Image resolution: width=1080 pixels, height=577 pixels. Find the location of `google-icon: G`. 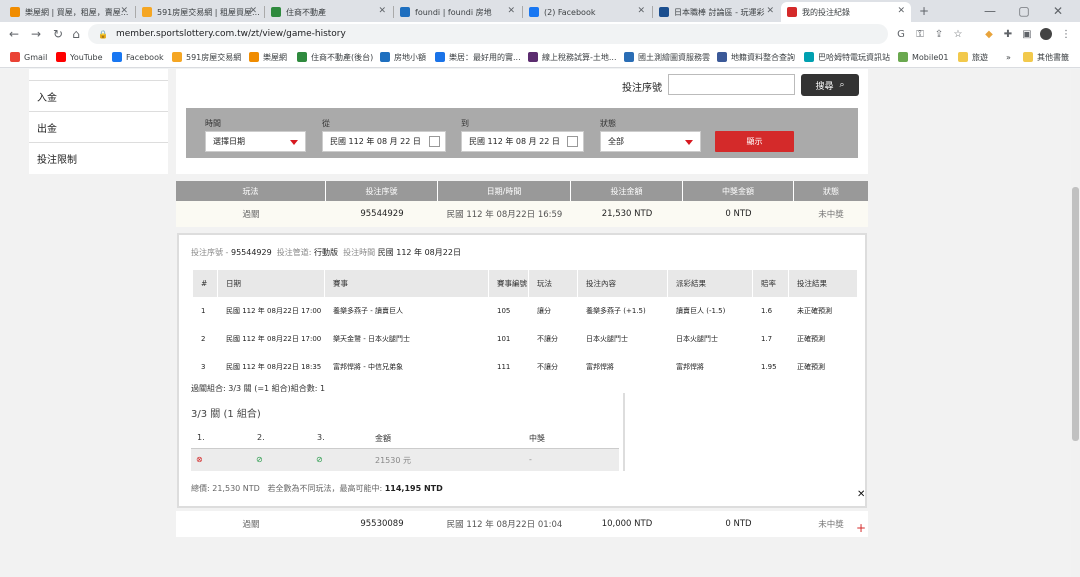

google-icon: G is located at coordinates (901, 34).